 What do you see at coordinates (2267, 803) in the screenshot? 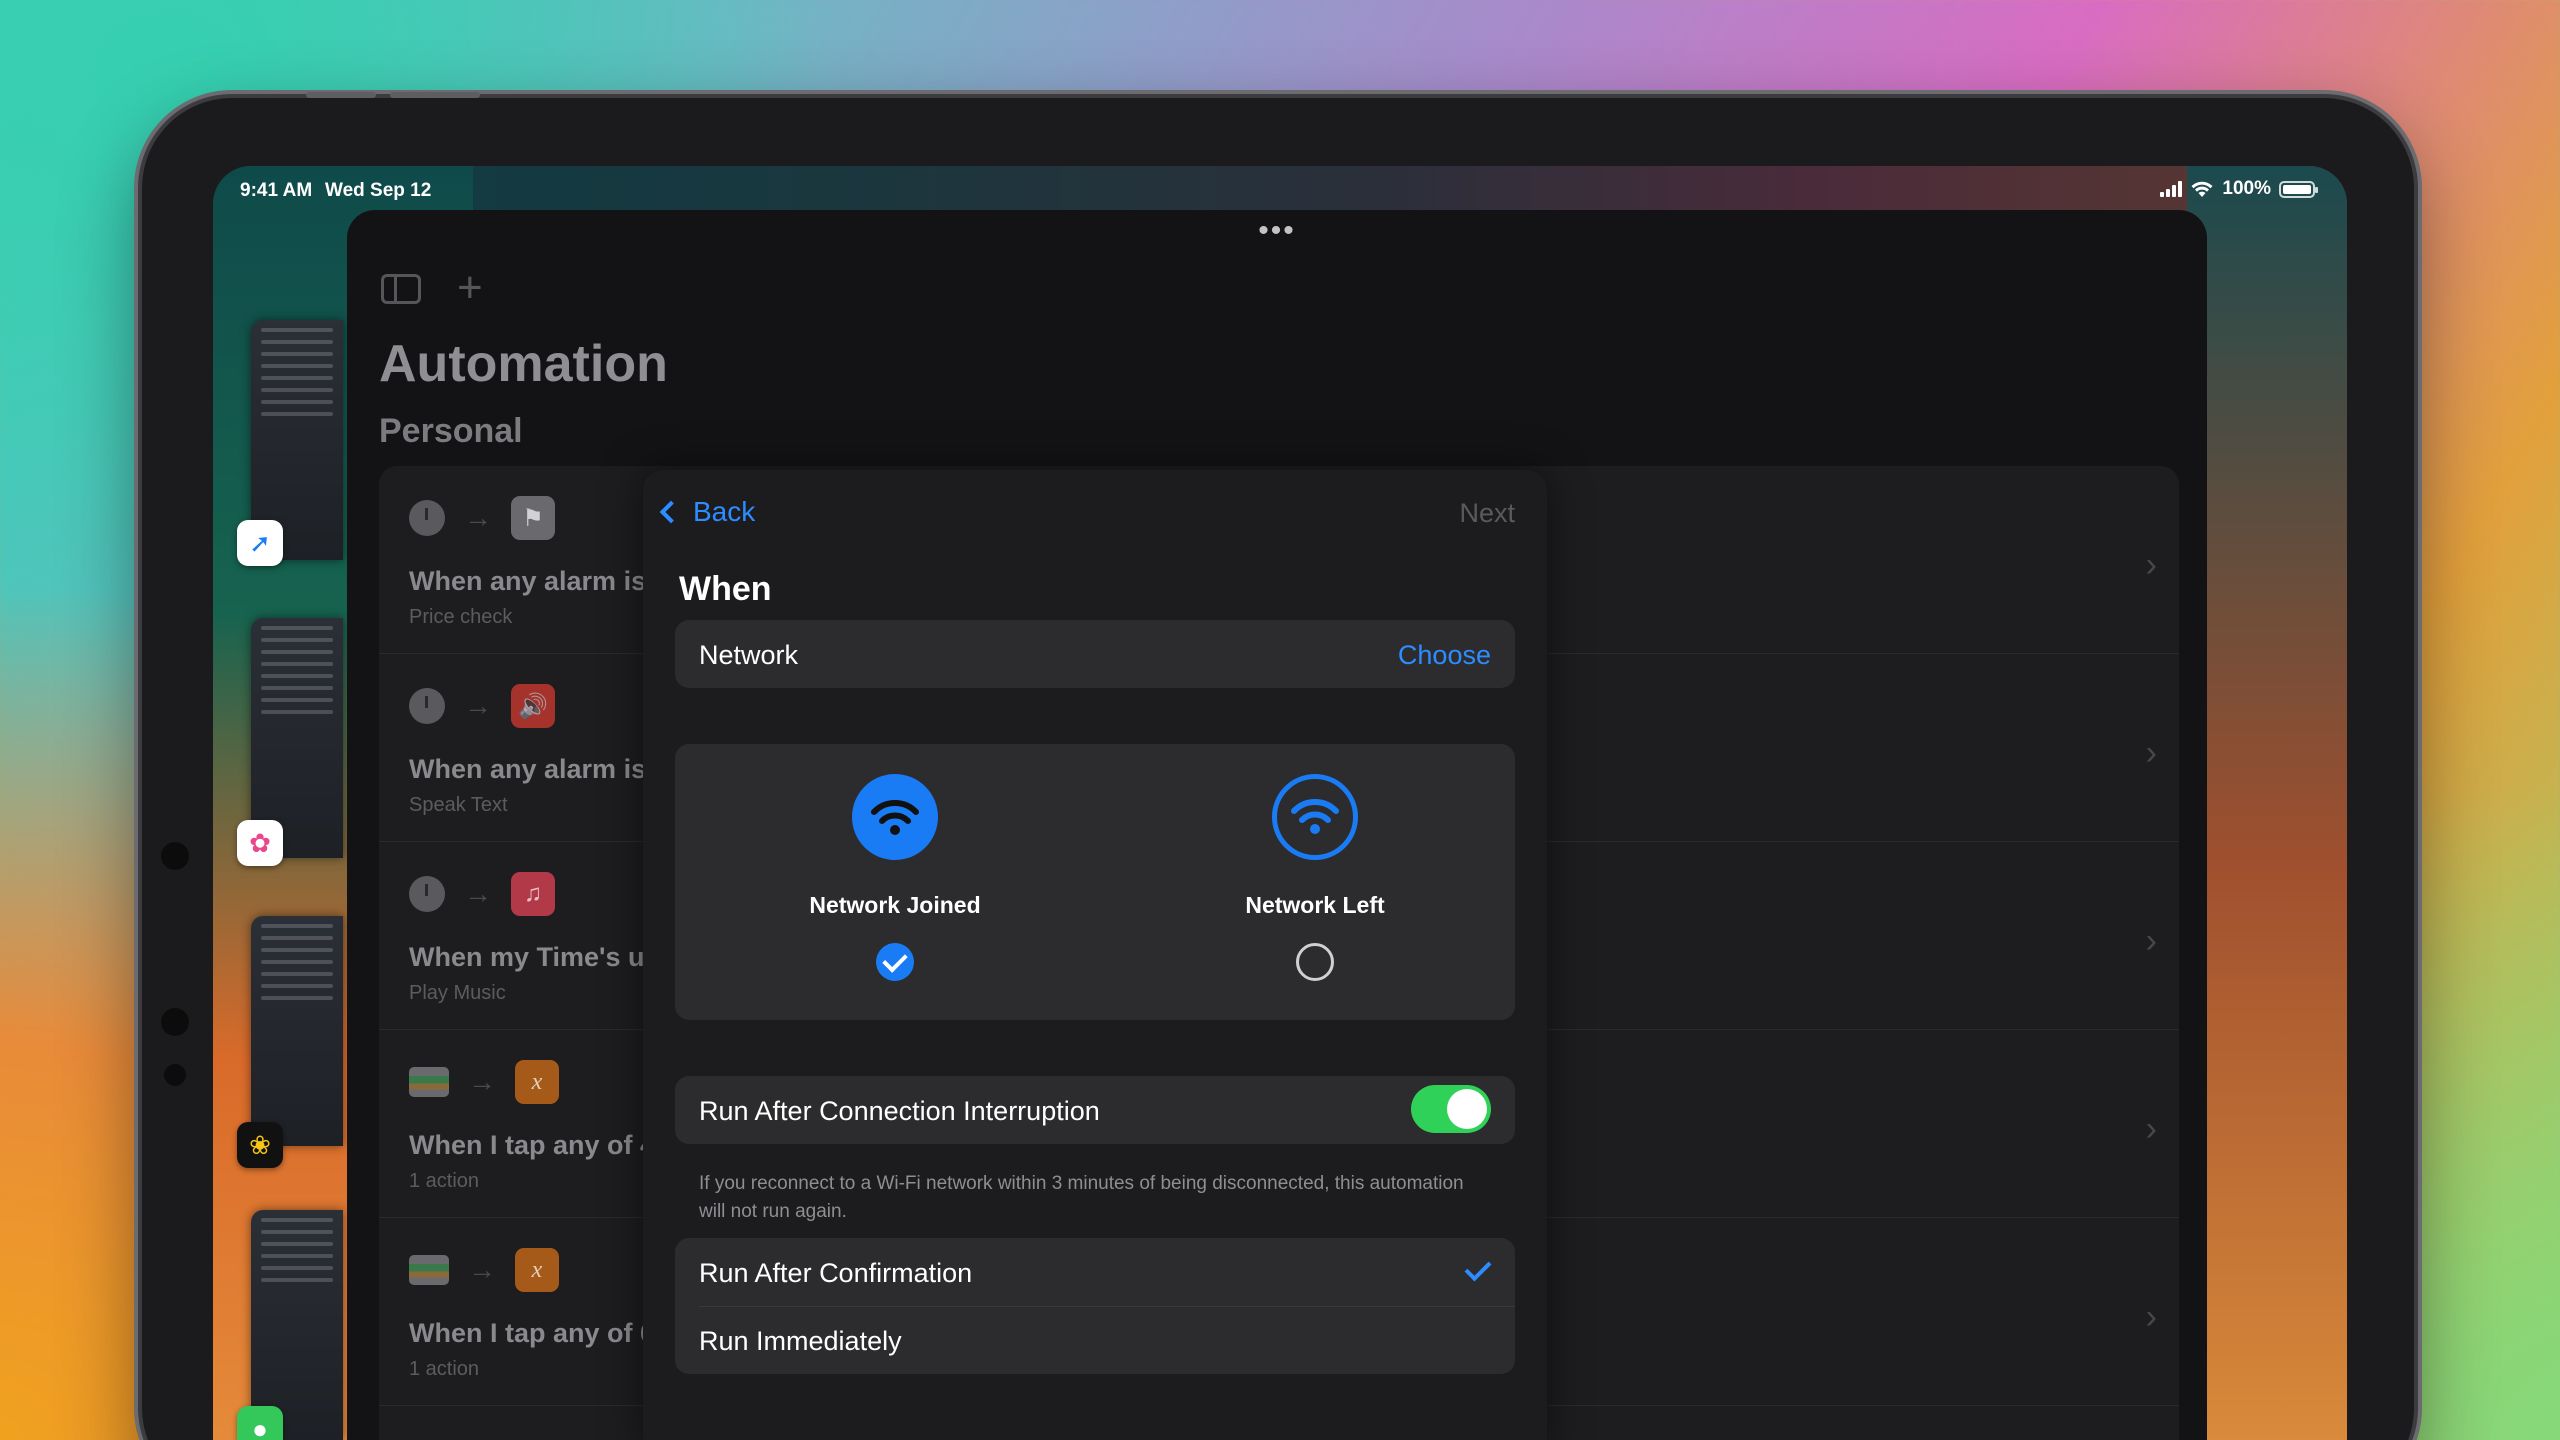
I see `wallpaper` at bounding box center [2267, 803].